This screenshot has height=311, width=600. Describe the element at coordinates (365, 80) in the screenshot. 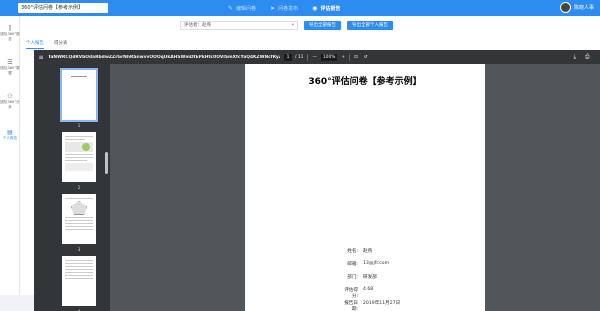

I see `document-heading: 360°评估问卷【参考示例】` at that location.